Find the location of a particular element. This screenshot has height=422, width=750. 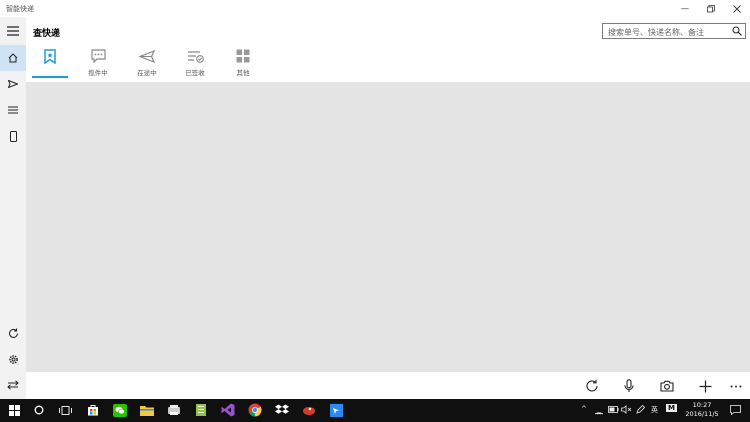

cortana-icon is located at coordinates (39, 410).